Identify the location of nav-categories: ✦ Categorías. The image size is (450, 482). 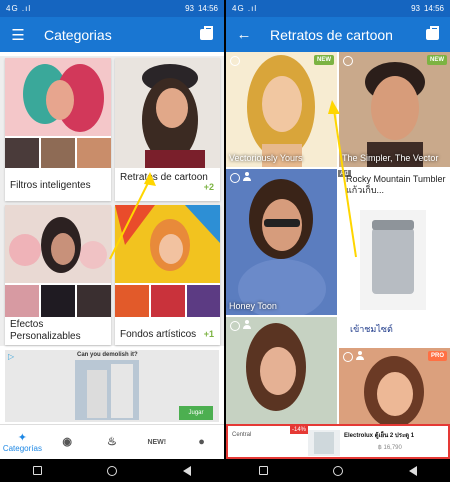
(22, 442).